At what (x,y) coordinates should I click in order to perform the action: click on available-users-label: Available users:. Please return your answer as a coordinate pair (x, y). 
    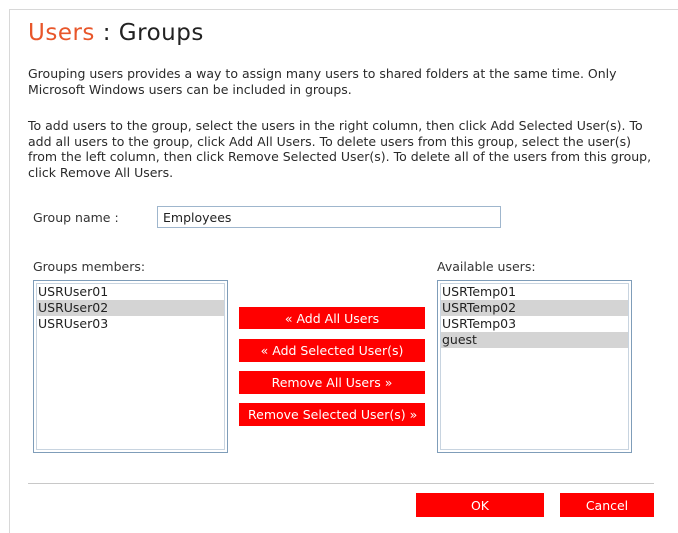
    Looking at the image, I should click on (486, 266).